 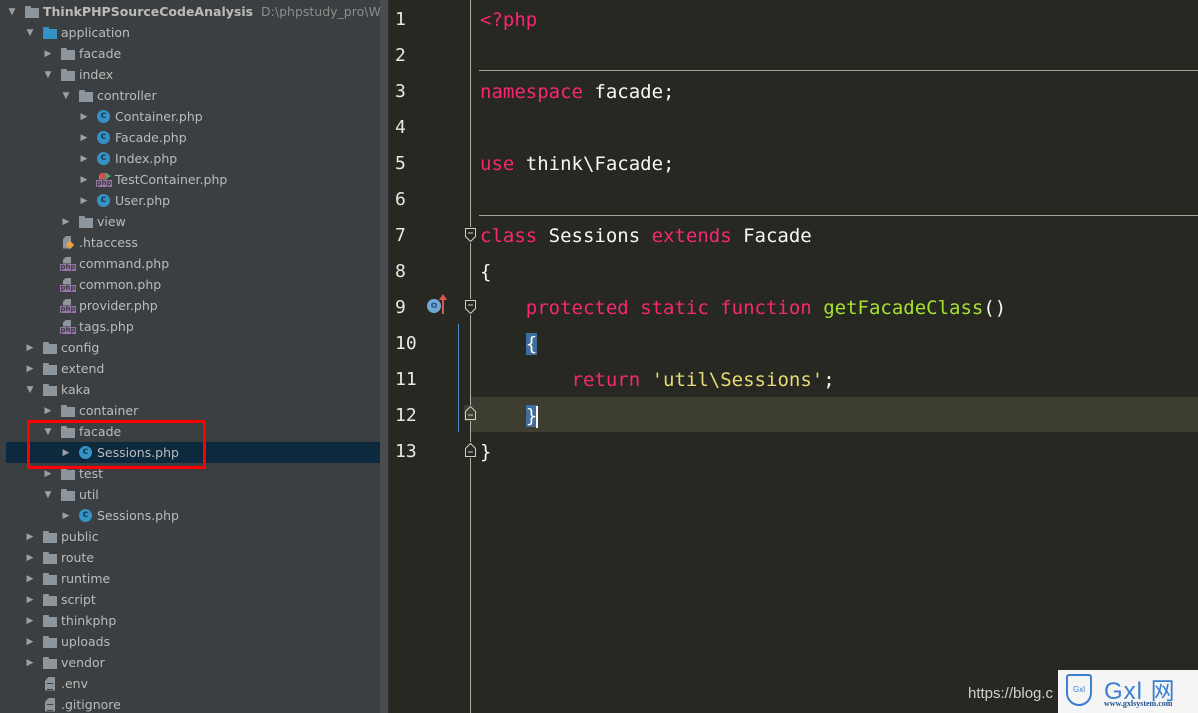 I want to click on tree-item: ▶ User.php, so click(x=193, y=200).